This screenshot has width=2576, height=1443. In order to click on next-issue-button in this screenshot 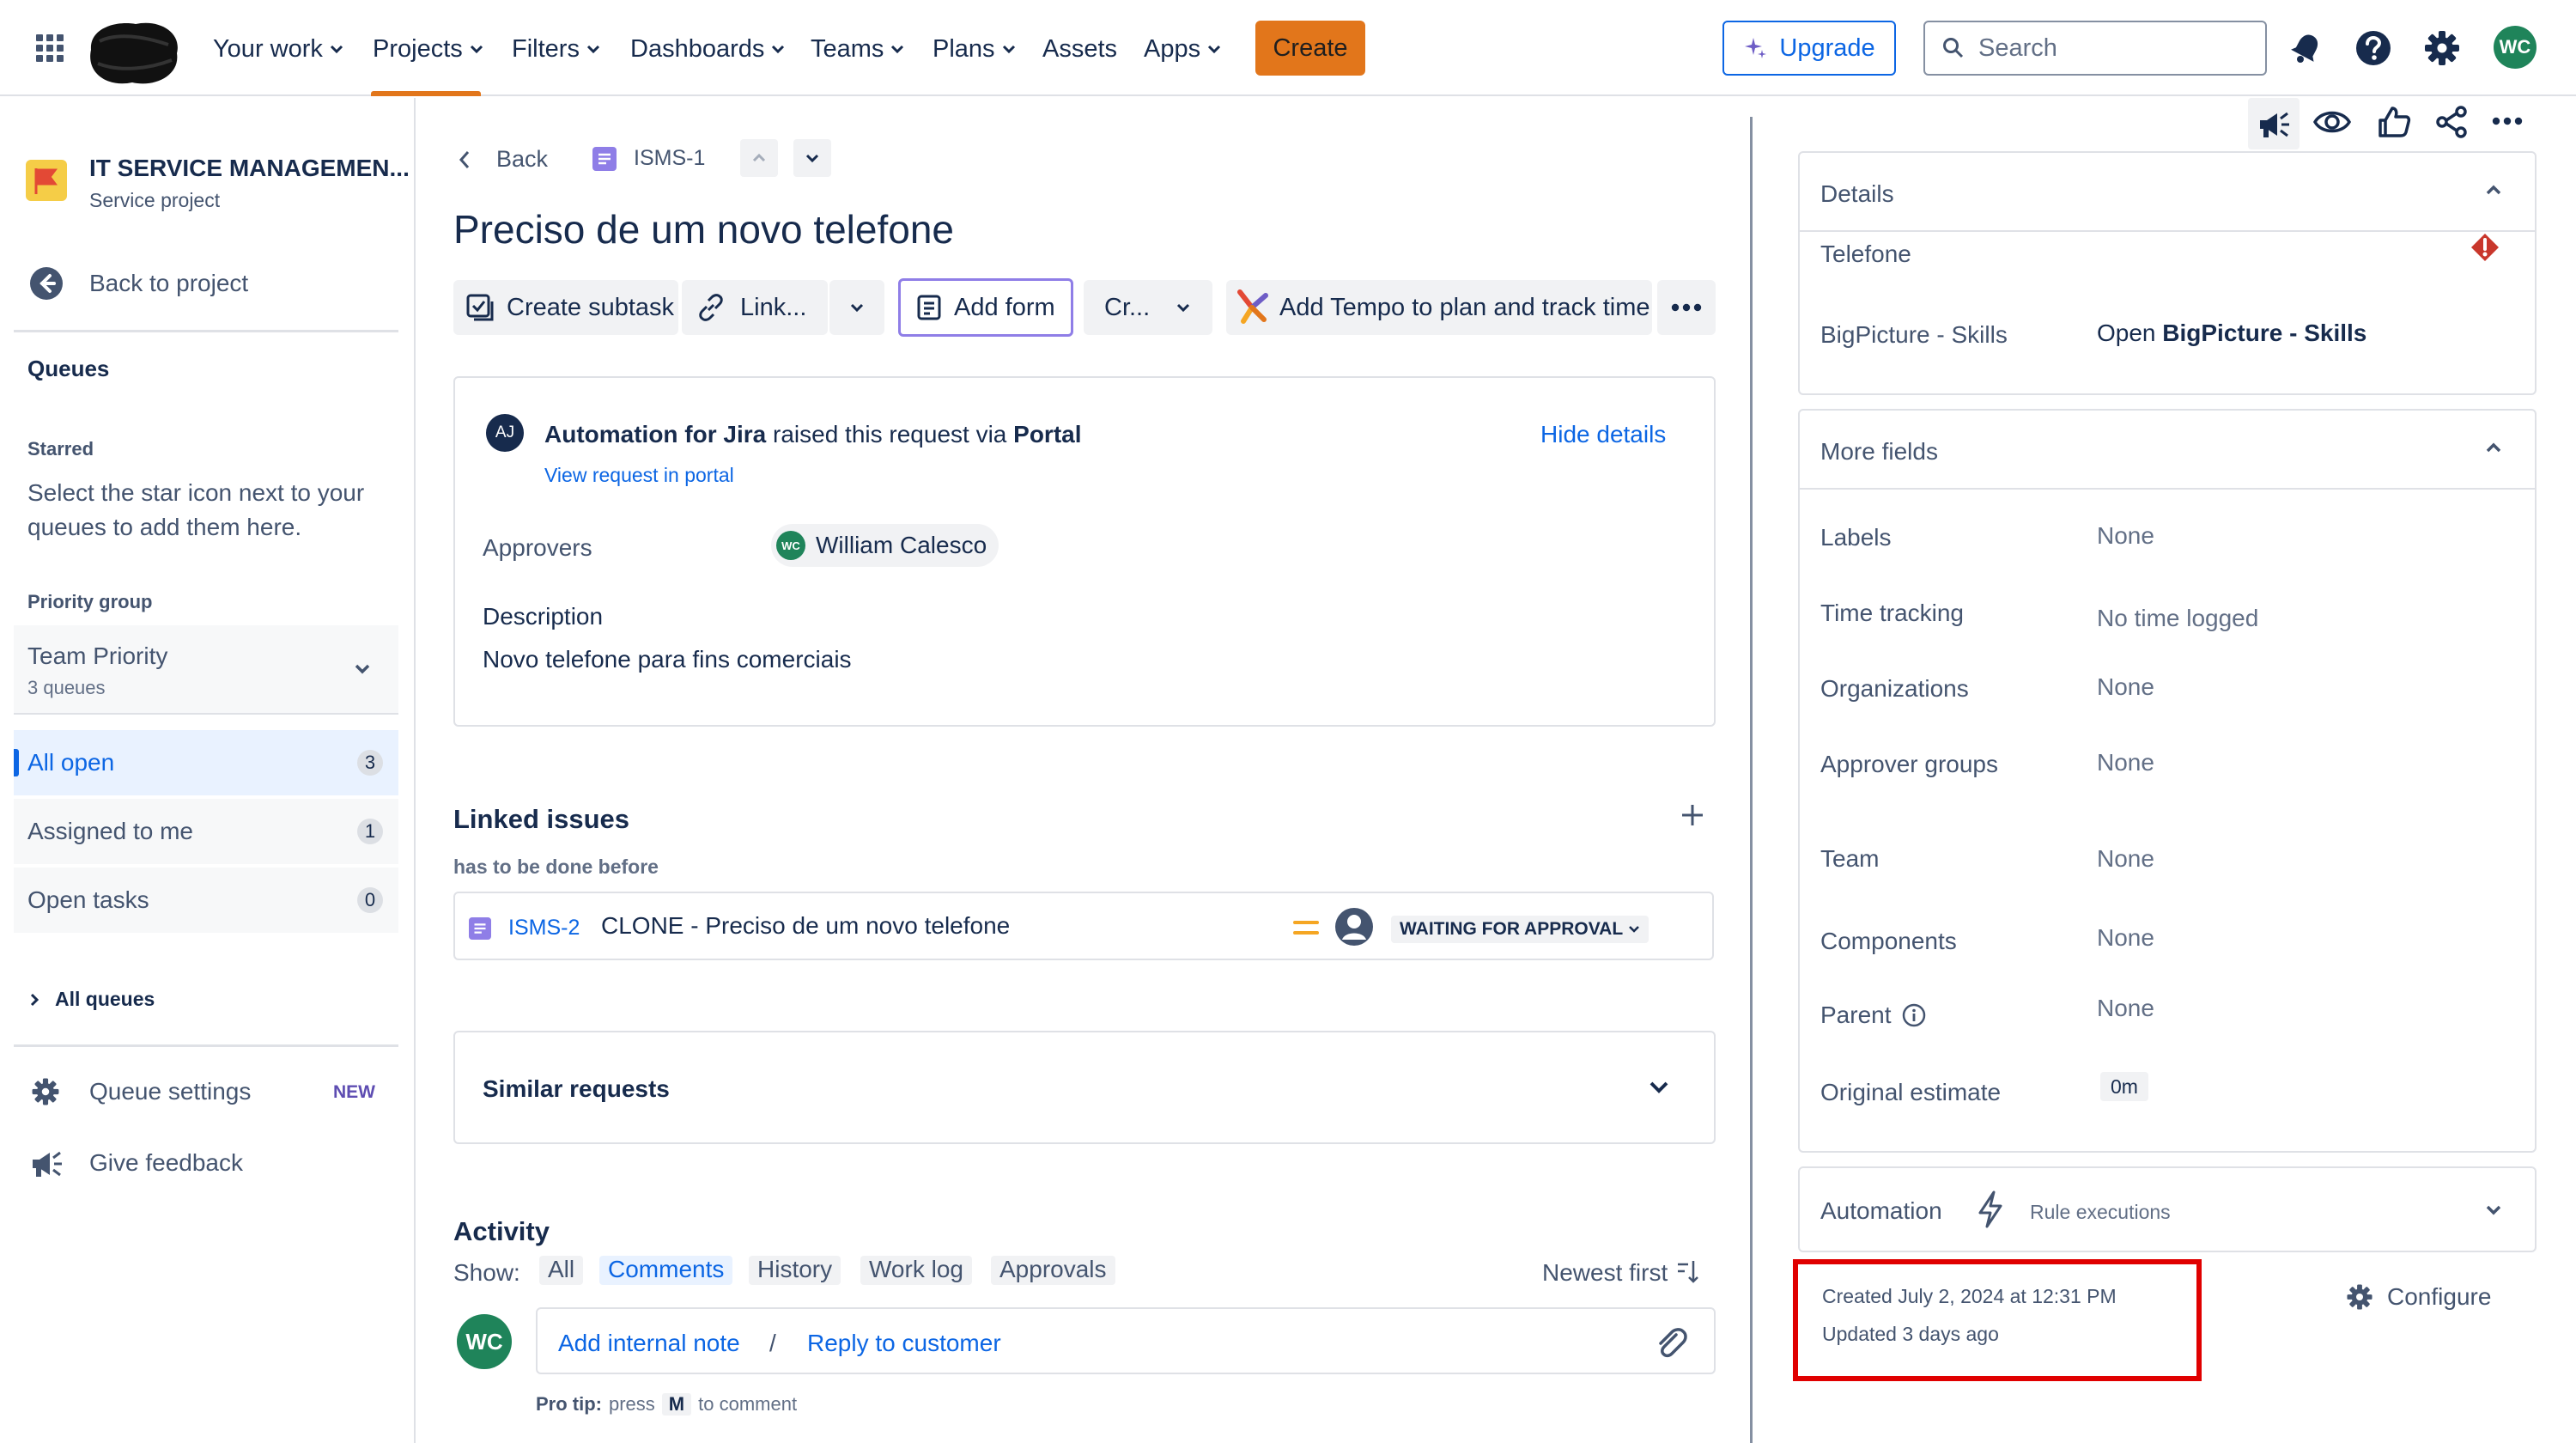, I will do `click(812, 158)`.